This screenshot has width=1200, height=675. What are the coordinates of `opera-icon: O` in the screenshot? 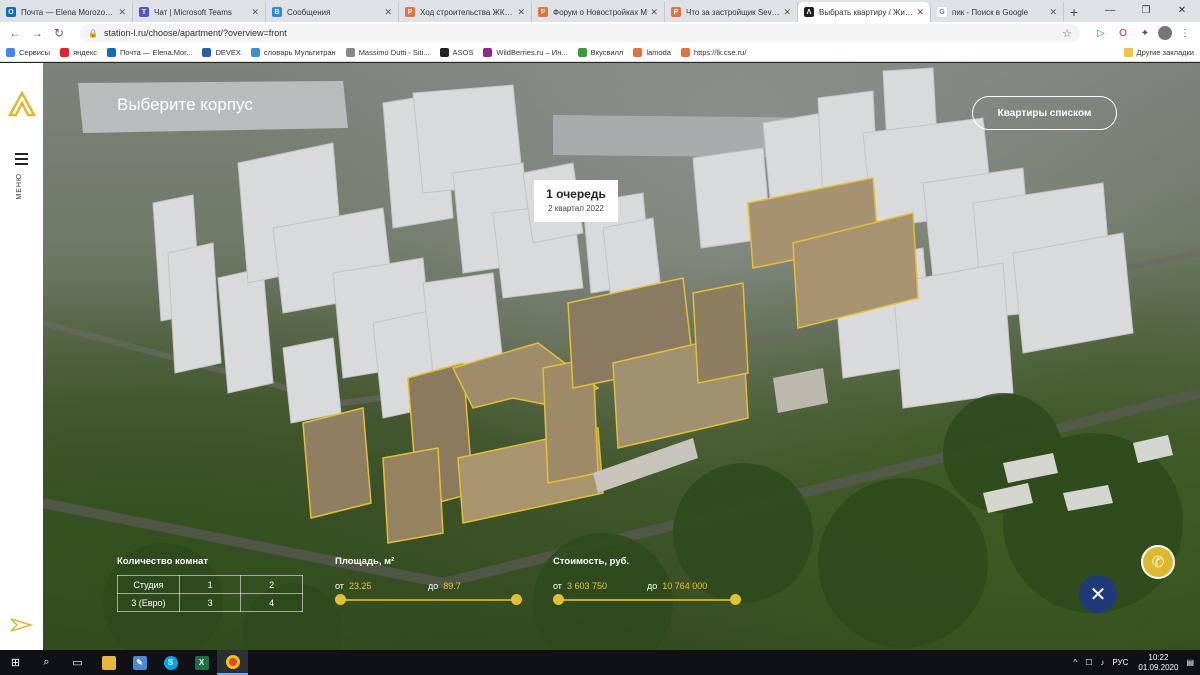 It's located at (1123, 33).